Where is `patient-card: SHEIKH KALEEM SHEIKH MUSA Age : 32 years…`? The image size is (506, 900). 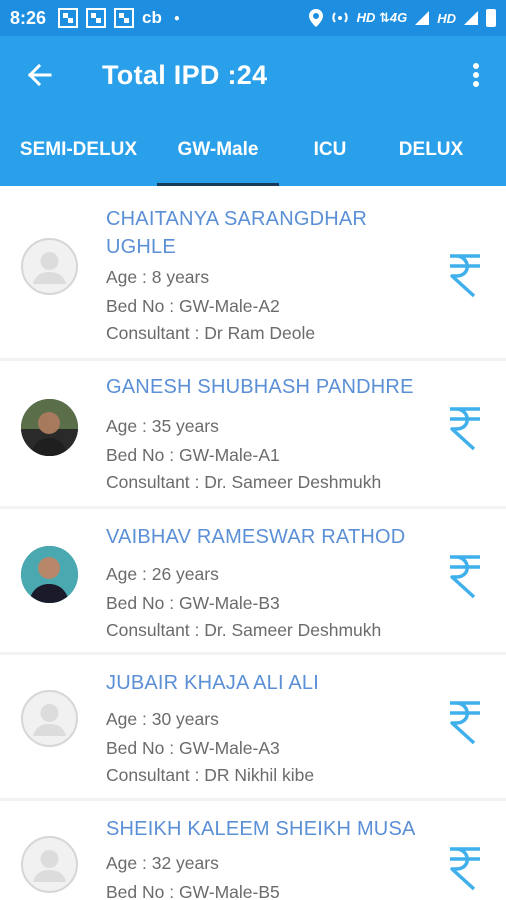
patient-card: SHEIKH KALEEM SHEIKH MUSA Age : 32 years… is located at coordinates (253, 850).